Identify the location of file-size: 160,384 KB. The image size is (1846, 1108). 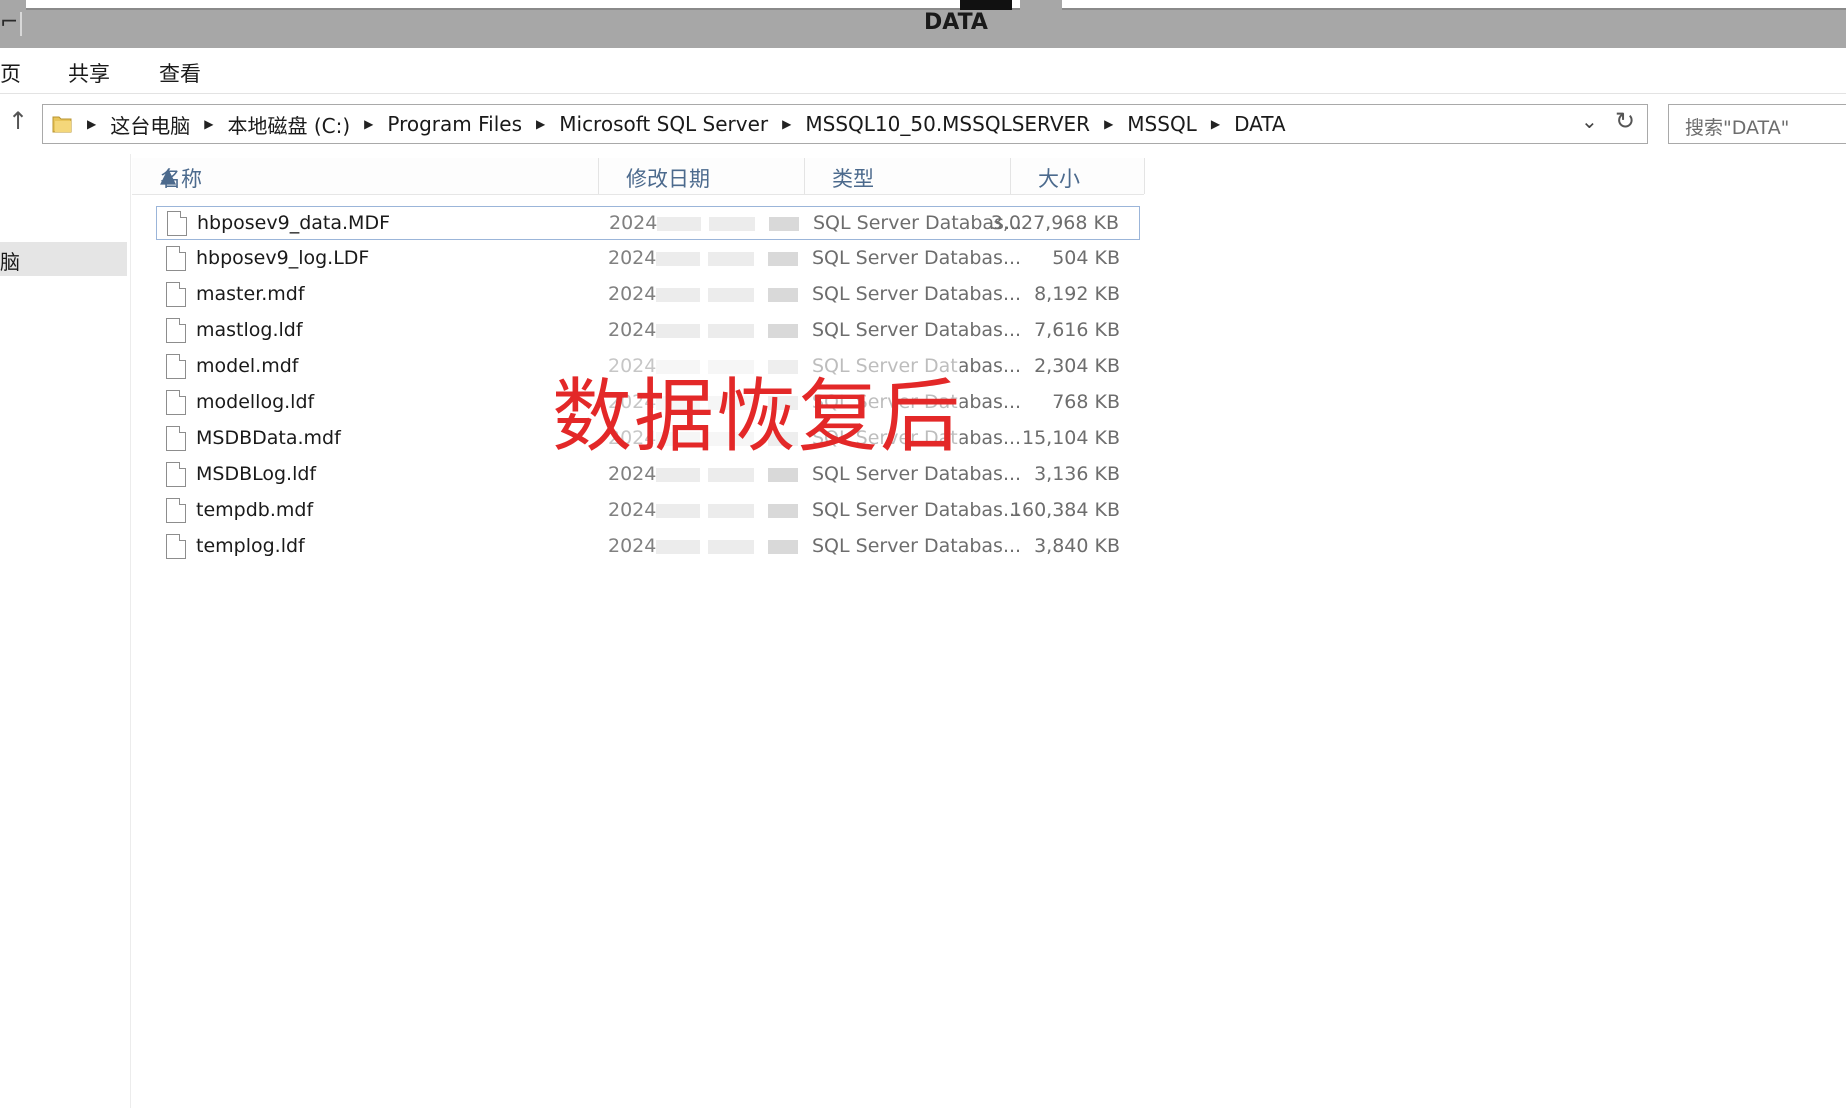
(1064, 510).